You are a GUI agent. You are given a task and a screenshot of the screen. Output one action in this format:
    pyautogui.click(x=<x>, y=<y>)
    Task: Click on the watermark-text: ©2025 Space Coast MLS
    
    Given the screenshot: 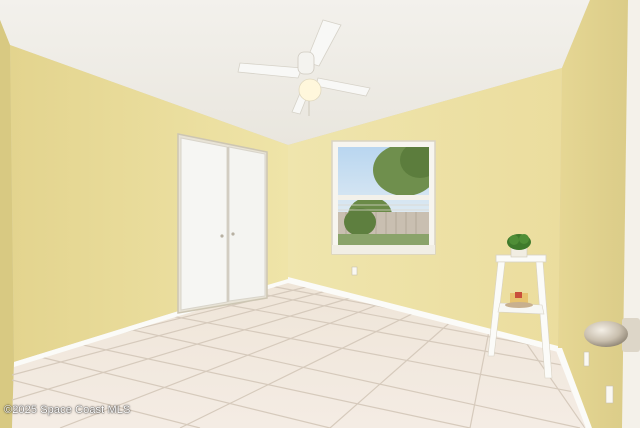 What is the action you would take?
    pyautogui.click(x=67, y=410)
    